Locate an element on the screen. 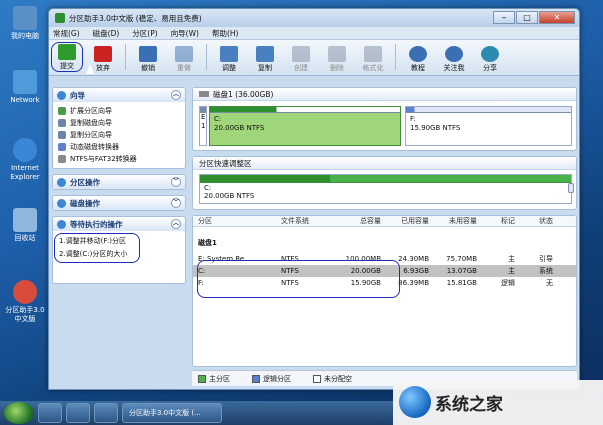  dynamic-disk-icon is located at coordinates (62, 147).